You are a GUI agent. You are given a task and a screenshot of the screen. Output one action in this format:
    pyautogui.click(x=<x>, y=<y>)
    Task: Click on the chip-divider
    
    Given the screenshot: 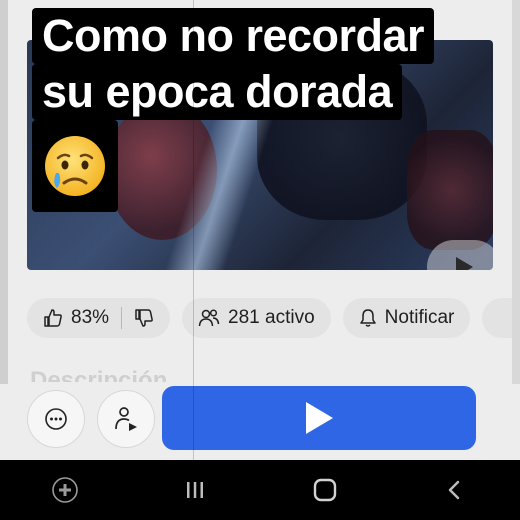 What is the action you would take?
    pyautogui.click(x=122, y=318)
    